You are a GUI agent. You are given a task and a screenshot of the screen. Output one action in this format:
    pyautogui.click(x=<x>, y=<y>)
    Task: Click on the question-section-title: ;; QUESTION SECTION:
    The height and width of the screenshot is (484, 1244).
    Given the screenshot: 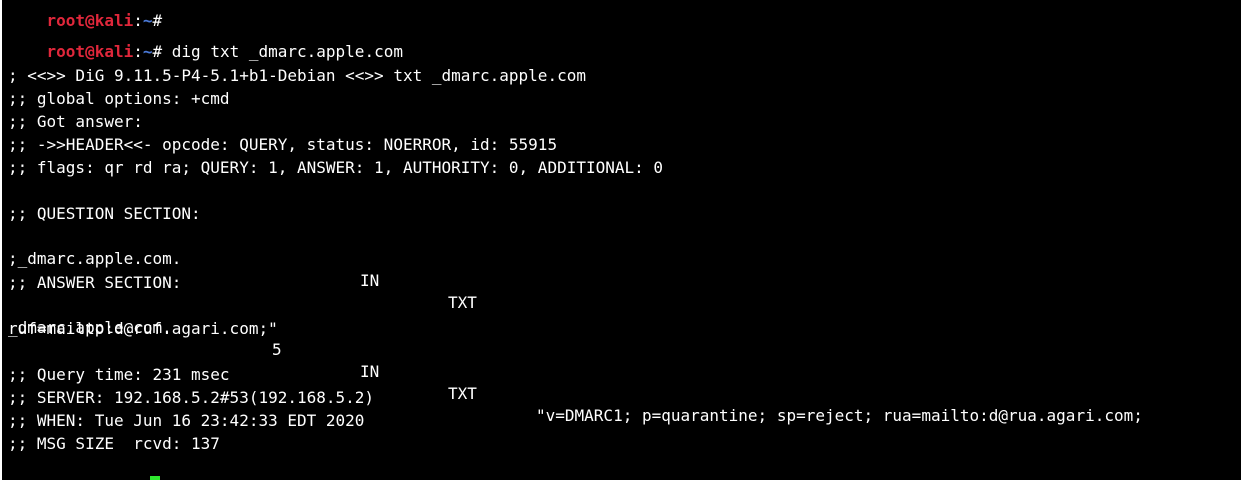 What is the action you would take?
    pyautogui.click(x=104, y=213)
    